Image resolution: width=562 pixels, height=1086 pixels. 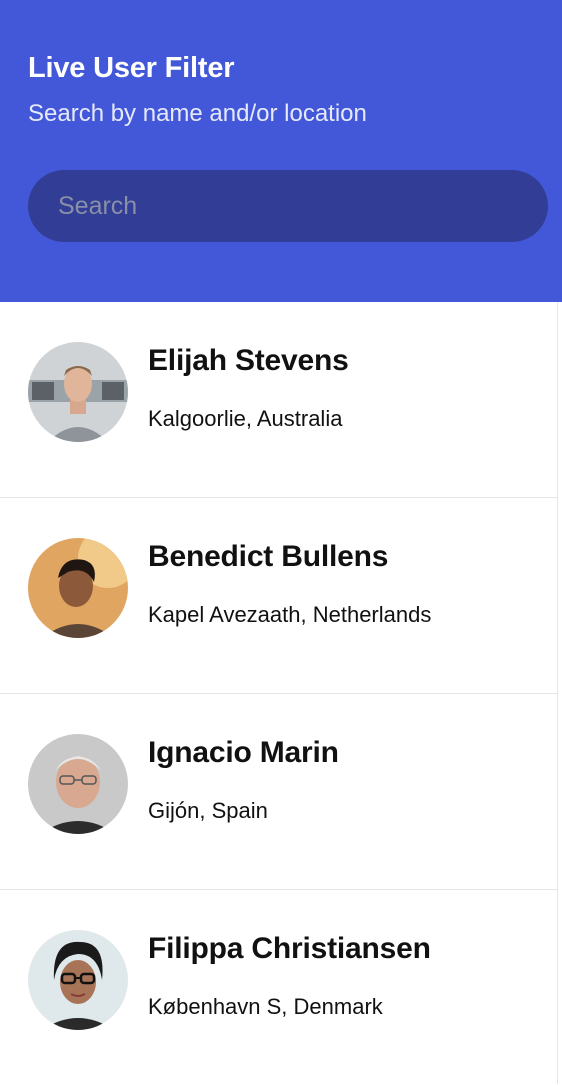 What do you see at coordinates (290, 614) in the screenshot?
I see `user-location: Kapel Avezaath, Netherlands` at bounding box center [290, 614].